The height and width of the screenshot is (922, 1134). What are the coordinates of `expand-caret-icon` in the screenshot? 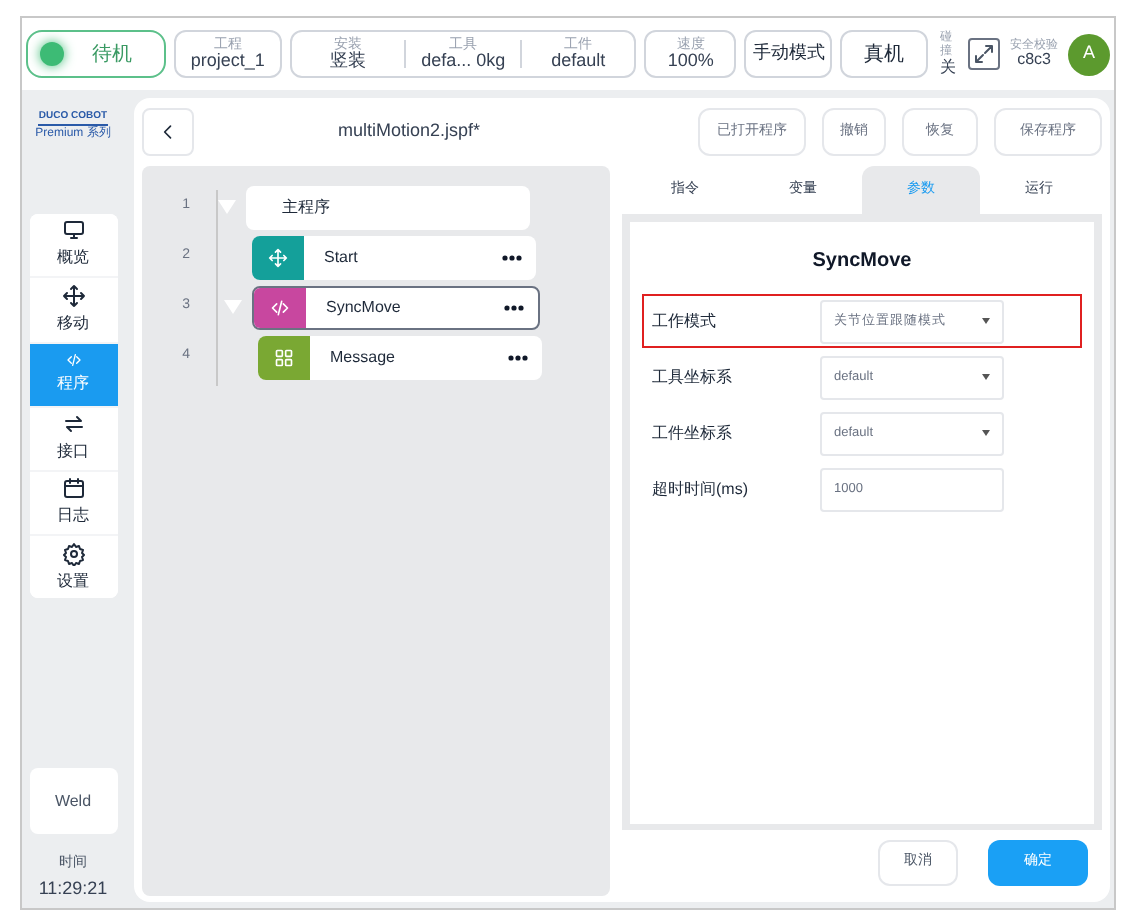 It's located at (228, 207).